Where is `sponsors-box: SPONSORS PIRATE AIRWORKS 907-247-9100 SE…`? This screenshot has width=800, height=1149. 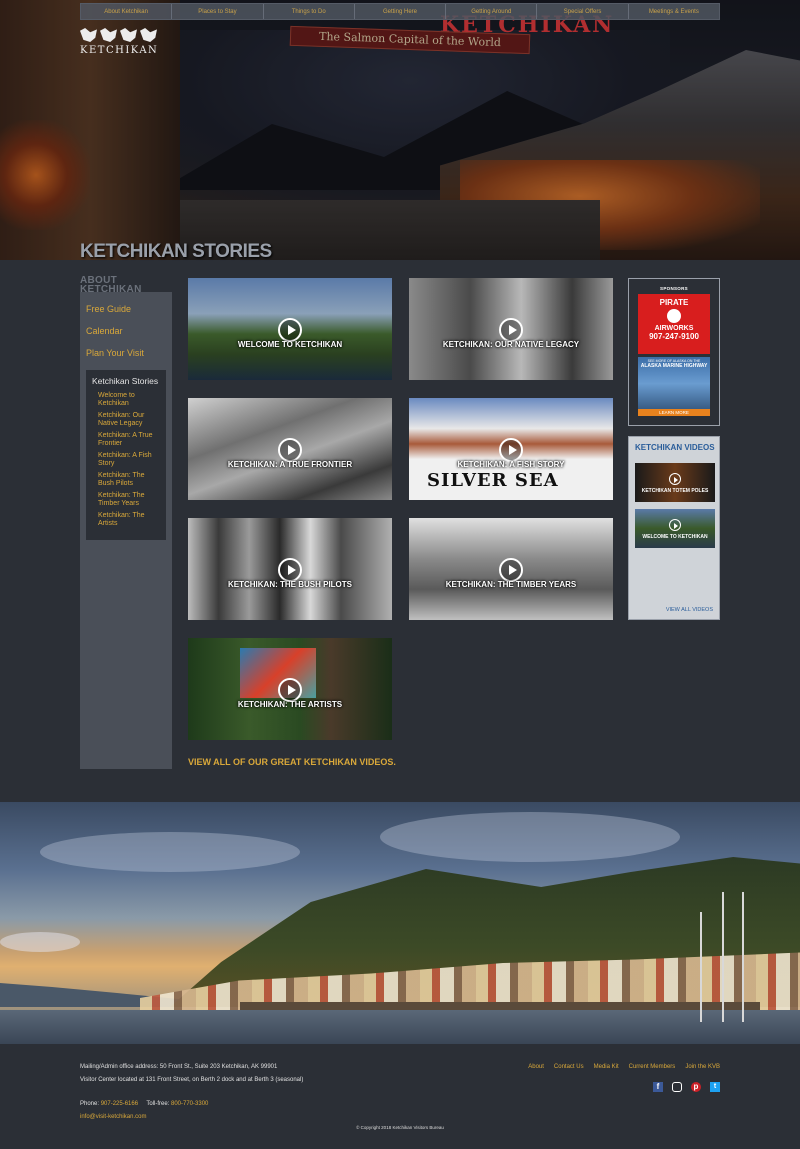 sponsors-box: SPONSORS PIRATE AIRWORKS 907-247-9100 SE… is located at coordinates (674, 352).